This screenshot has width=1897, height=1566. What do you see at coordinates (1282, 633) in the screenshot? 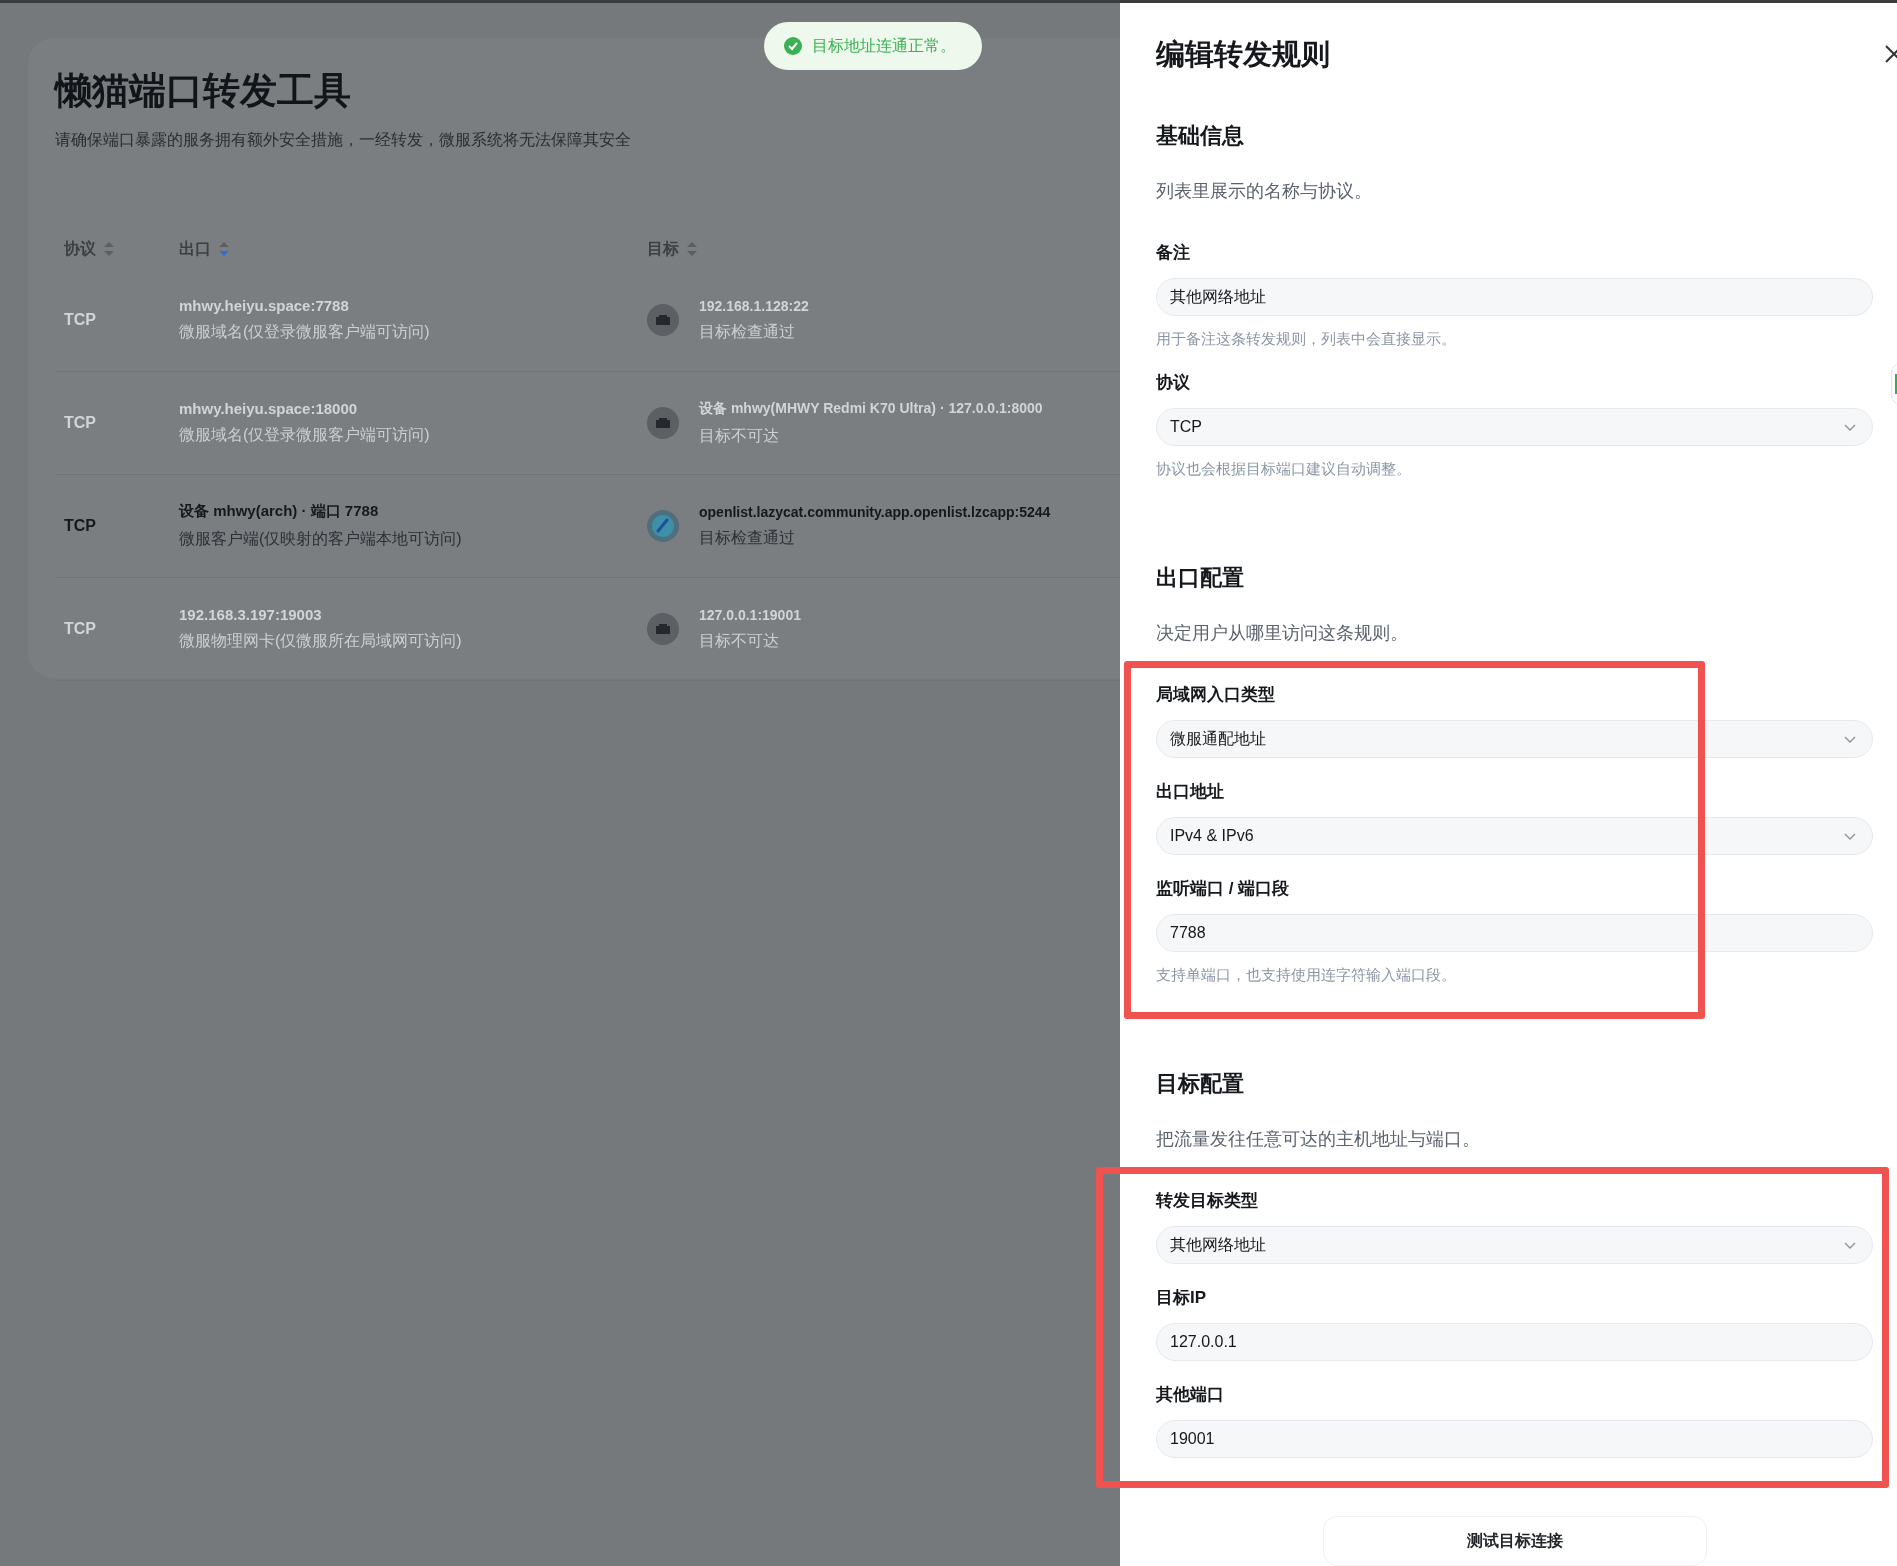
I see `section-description: 决定用户从哪里访问这条规则。` at bounding box center [1282, 633].